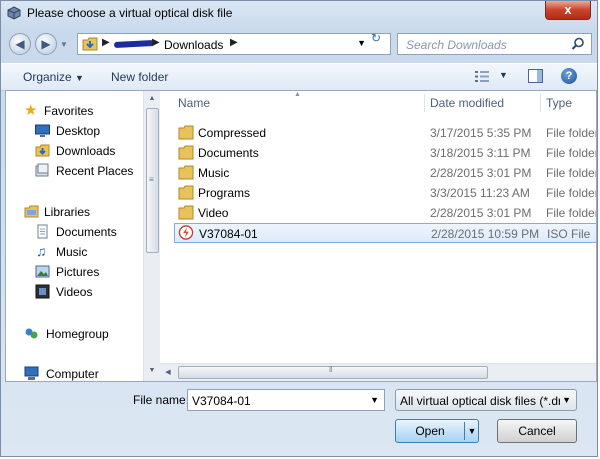  I want to click on file-date: 2/28/2015 10:59 PM, so click(485, 234).